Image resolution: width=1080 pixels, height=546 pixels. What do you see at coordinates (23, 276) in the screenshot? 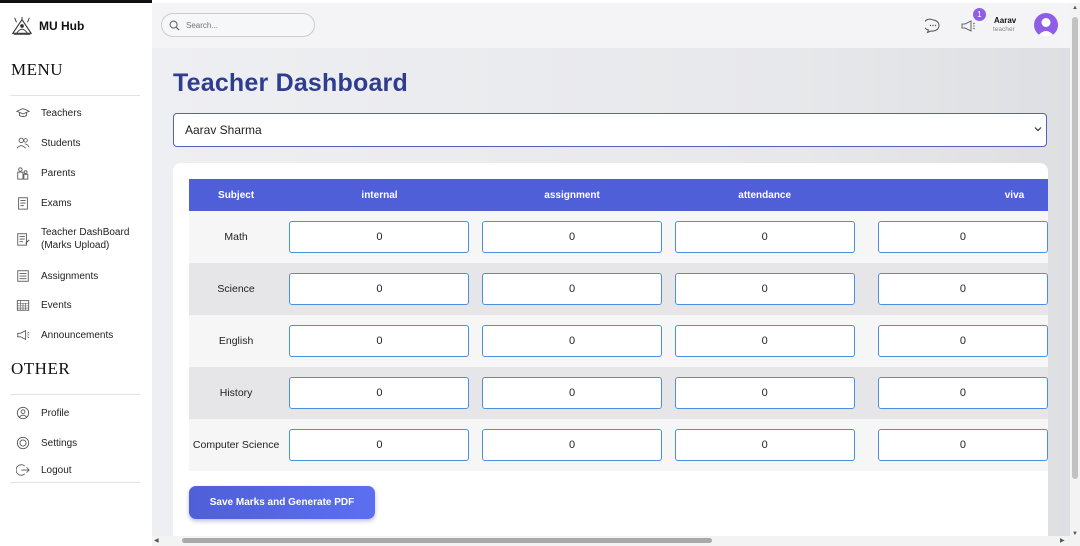
I see `assignment-icon` at bounding box center [23, 276].